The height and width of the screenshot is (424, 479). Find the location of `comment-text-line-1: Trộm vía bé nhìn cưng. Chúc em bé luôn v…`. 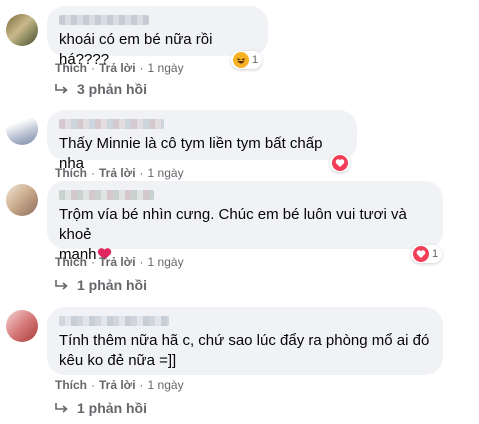

comment-text-line-1: Trộm vía bé nhìn cưng. Chúc em bé luôn v… is located at coordinates (233, 224).